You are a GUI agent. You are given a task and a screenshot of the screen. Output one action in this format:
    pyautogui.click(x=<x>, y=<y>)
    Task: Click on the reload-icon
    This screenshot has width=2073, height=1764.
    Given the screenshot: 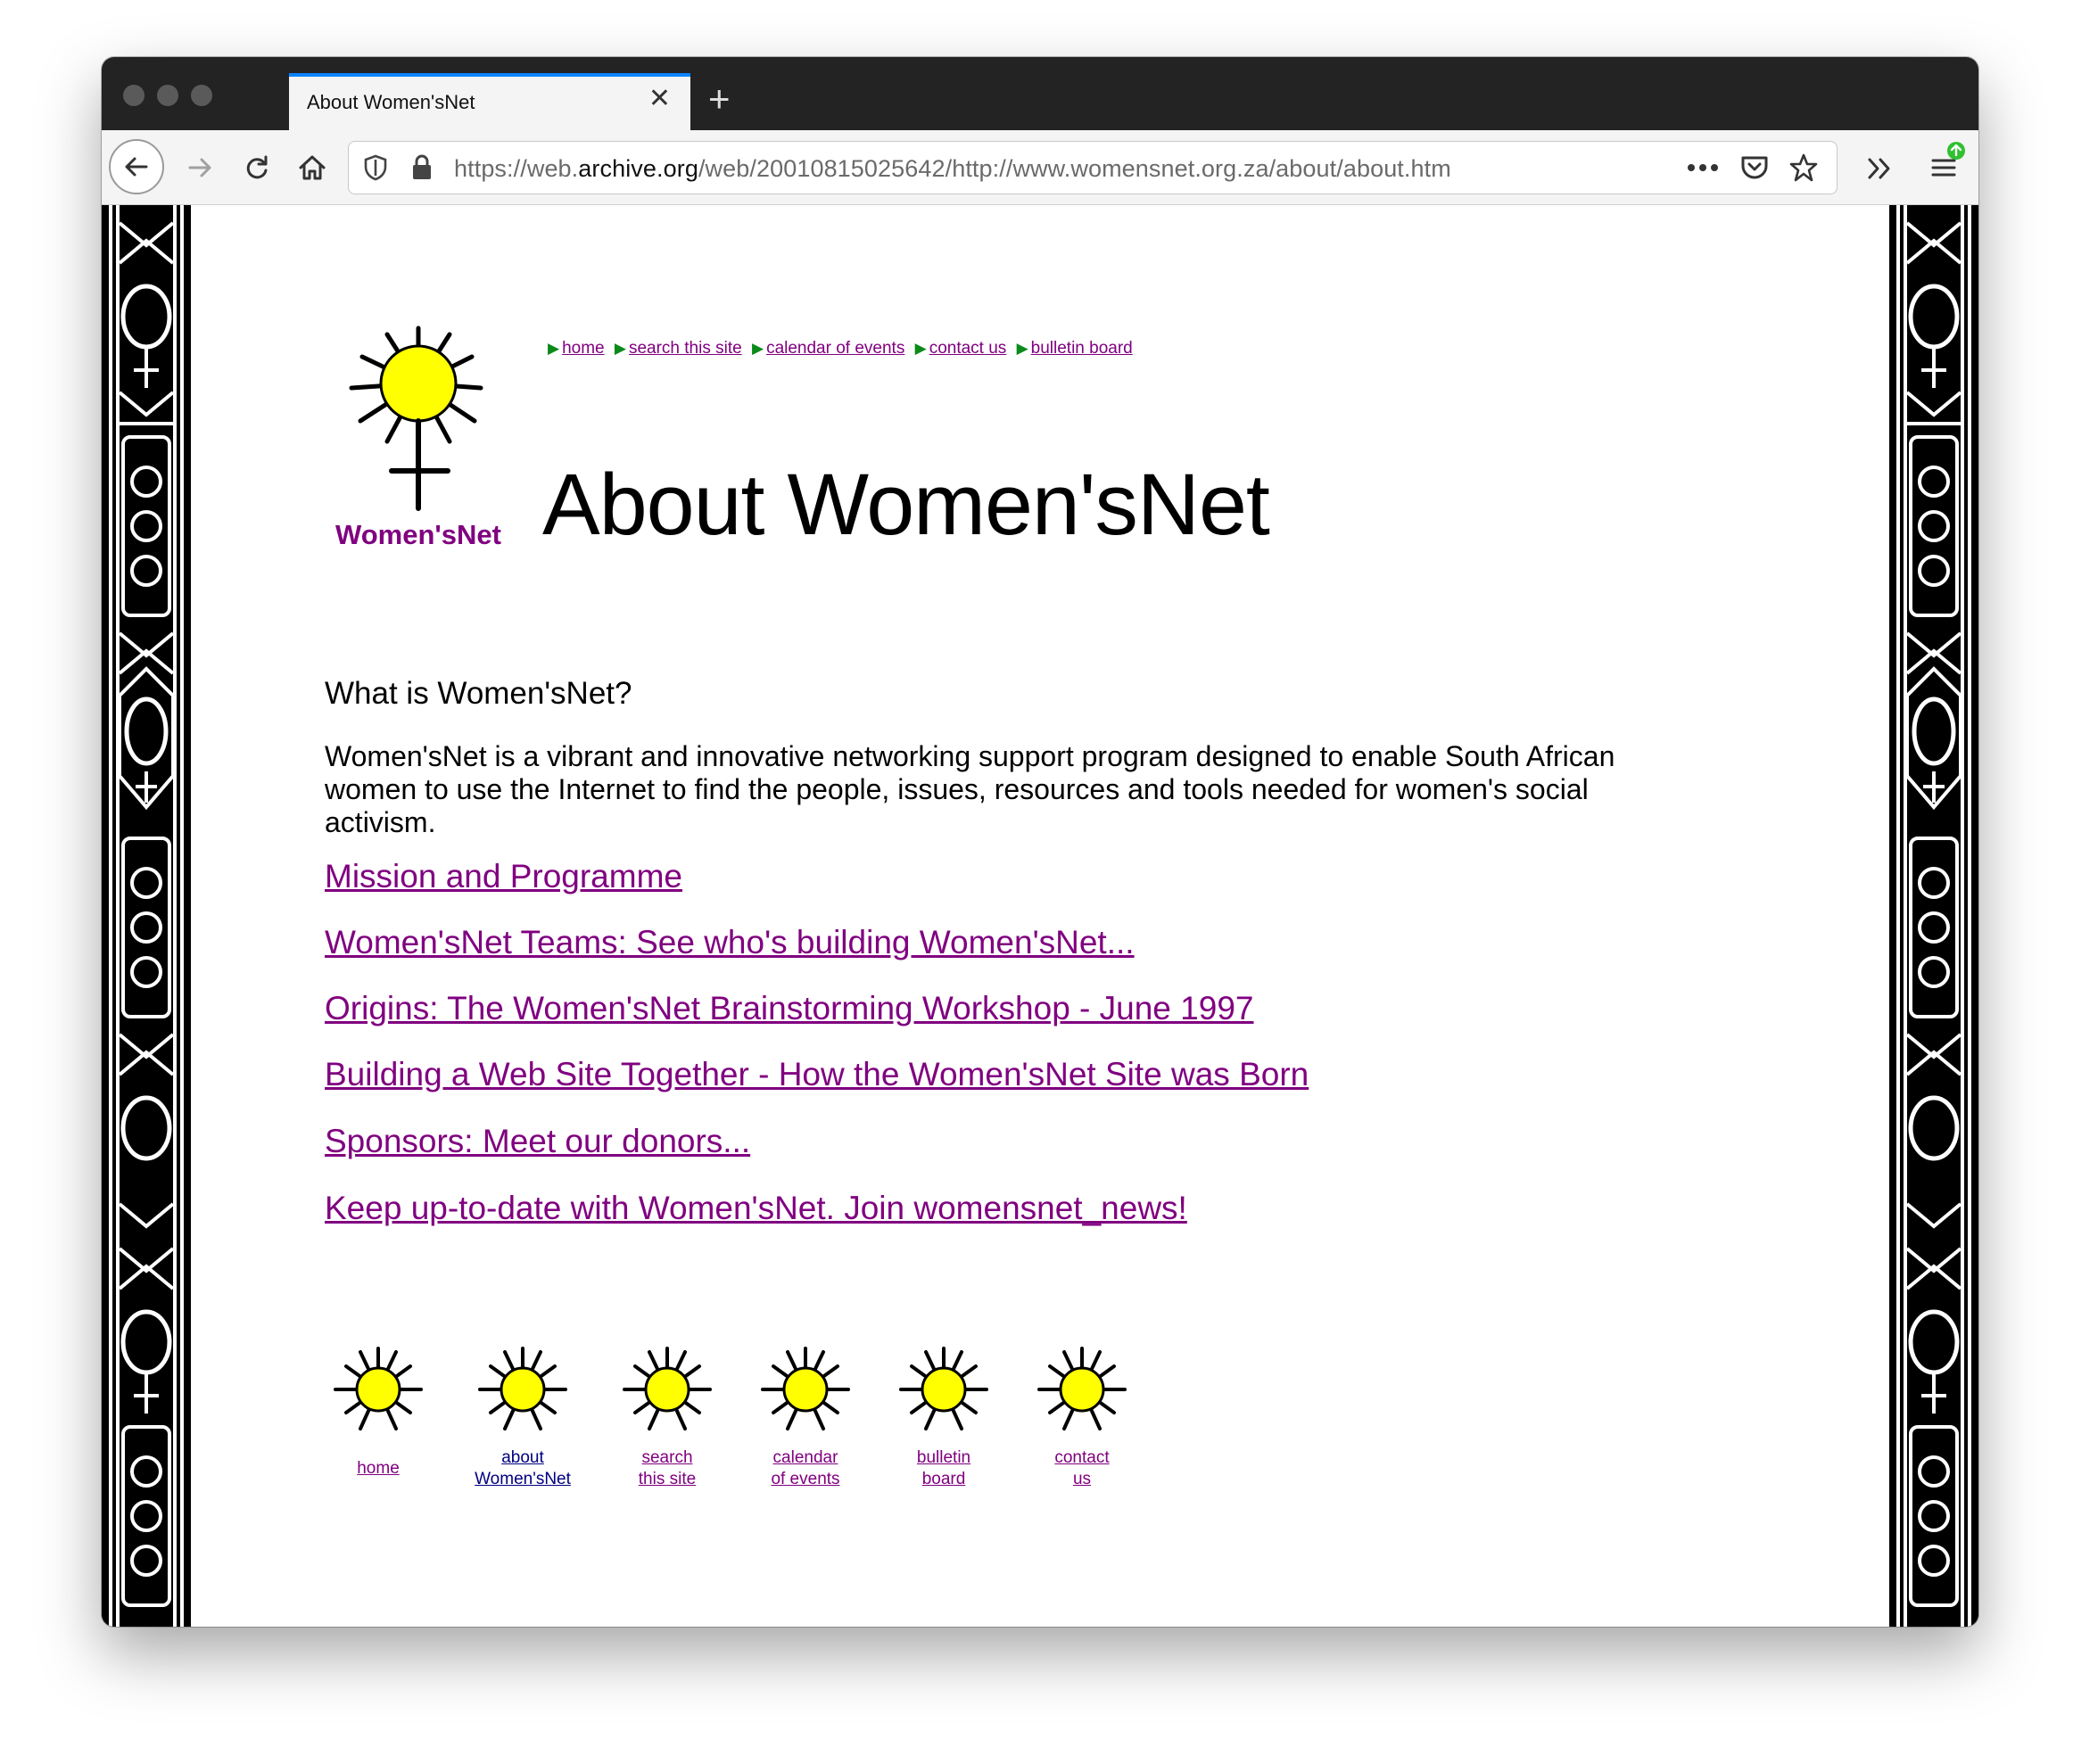 What is the action you would take?
    pyautogui.click(x=257, y=167)
    